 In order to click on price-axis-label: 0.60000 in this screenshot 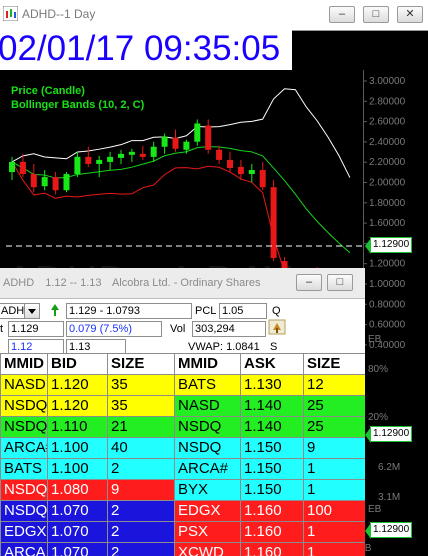, I will do `click(387, 325)`.